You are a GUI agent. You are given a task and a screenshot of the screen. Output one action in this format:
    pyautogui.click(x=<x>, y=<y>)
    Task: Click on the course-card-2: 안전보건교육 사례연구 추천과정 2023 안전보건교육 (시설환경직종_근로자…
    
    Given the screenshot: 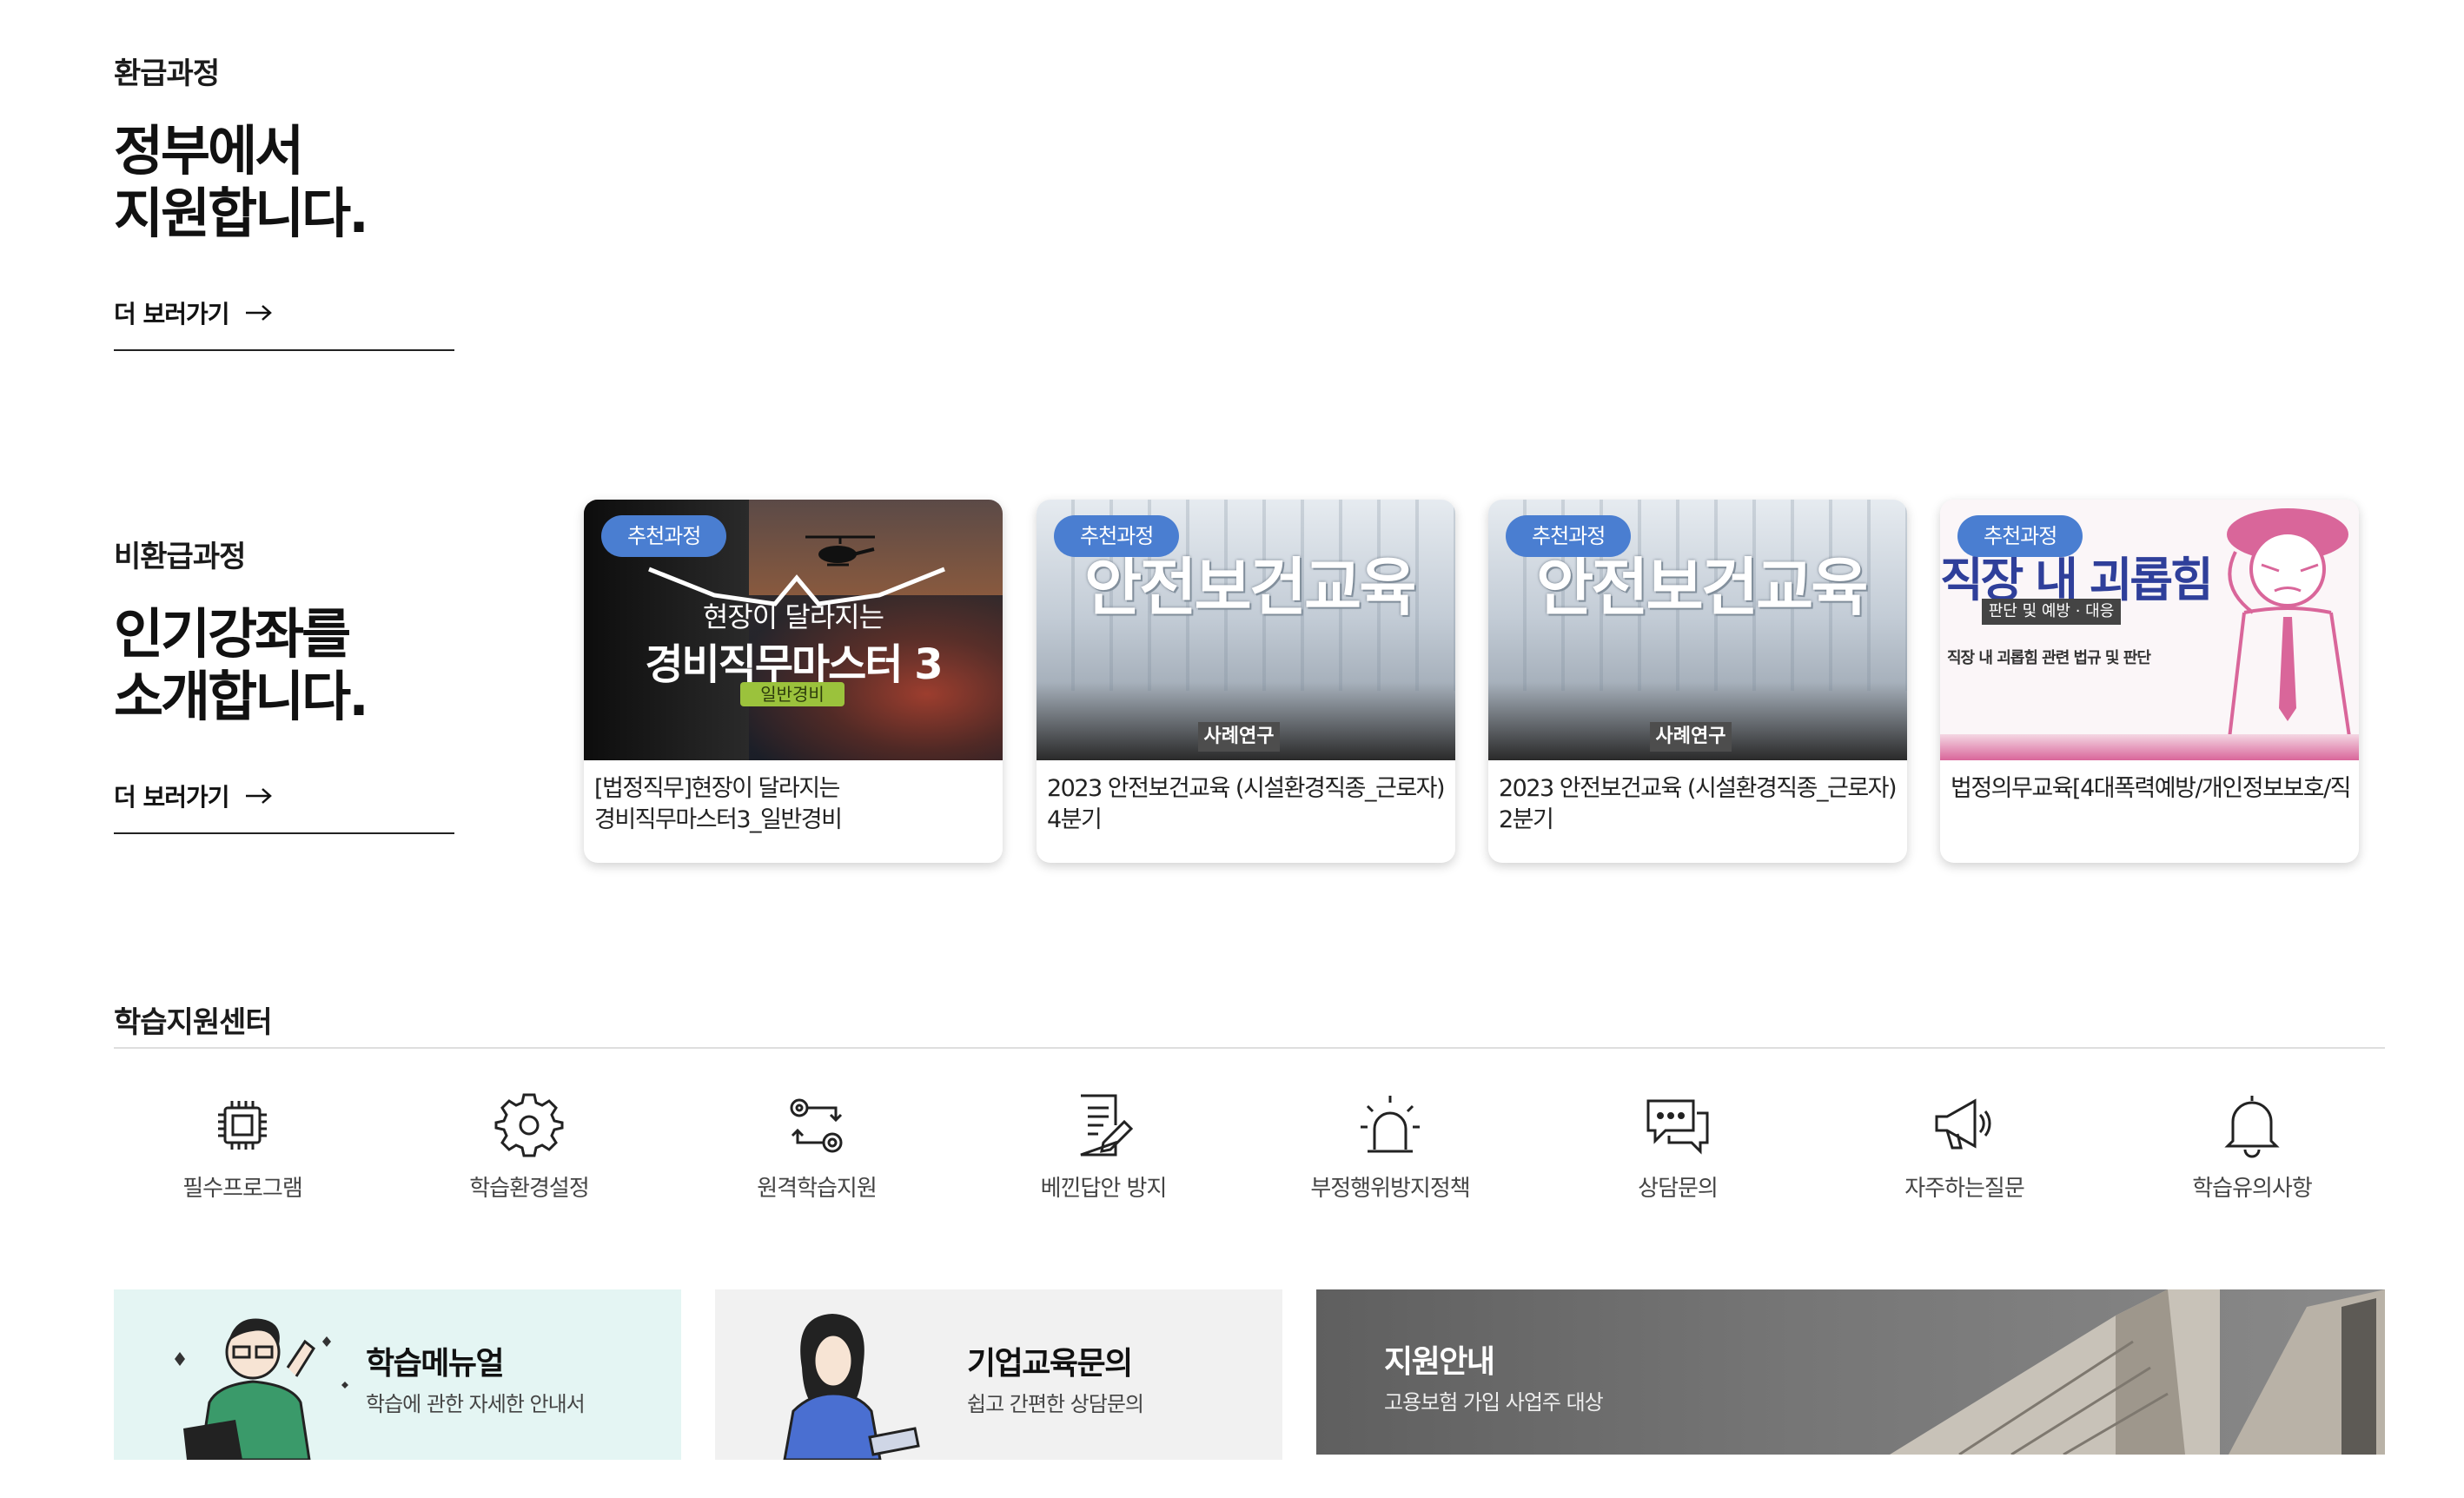 What is the action you would take?
    pyautogui.click(x=1246, y=681)
    